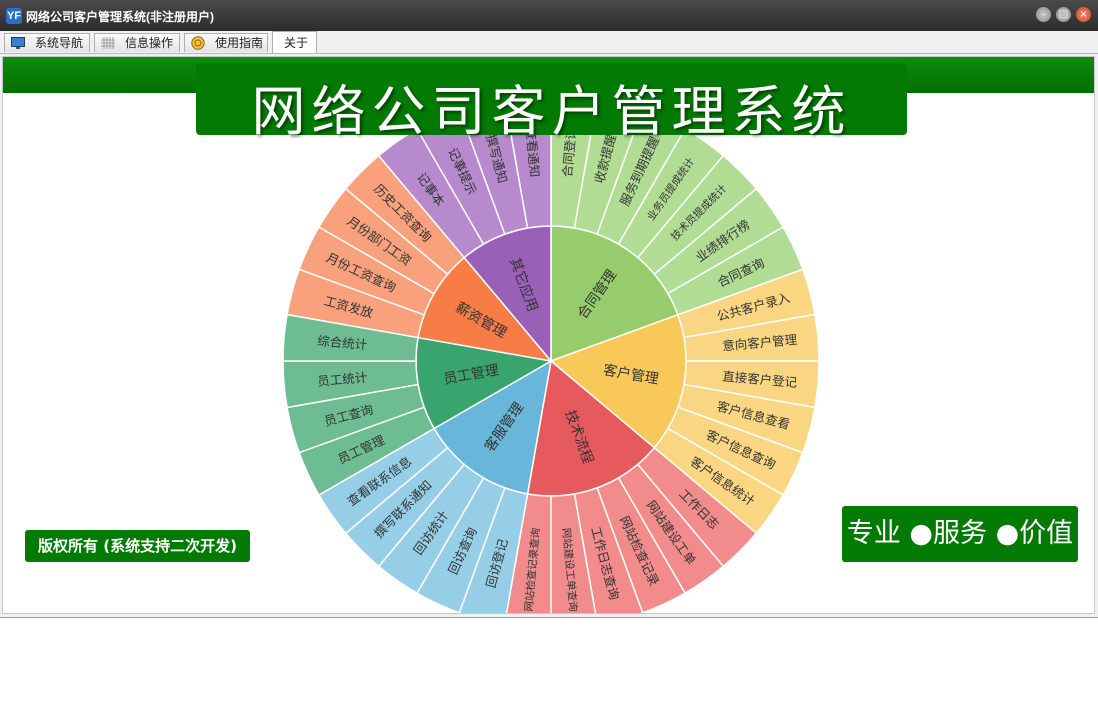 The image size is (1098, 713). I want to click on window-title: 网络公司客户管理系统(非注册用户), so click(120, 17).